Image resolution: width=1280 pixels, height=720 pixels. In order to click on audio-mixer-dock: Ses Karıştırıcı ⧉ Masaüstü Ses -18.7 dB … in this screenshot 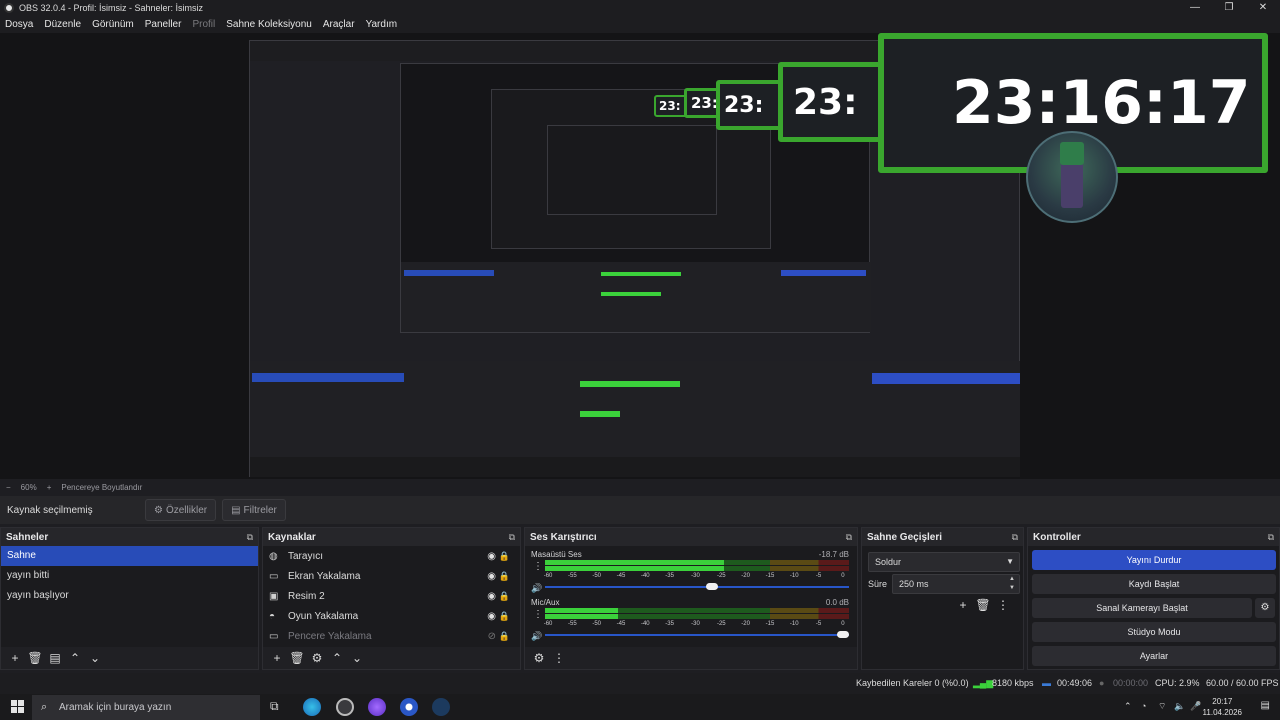, I will do `click(691, 598)`.